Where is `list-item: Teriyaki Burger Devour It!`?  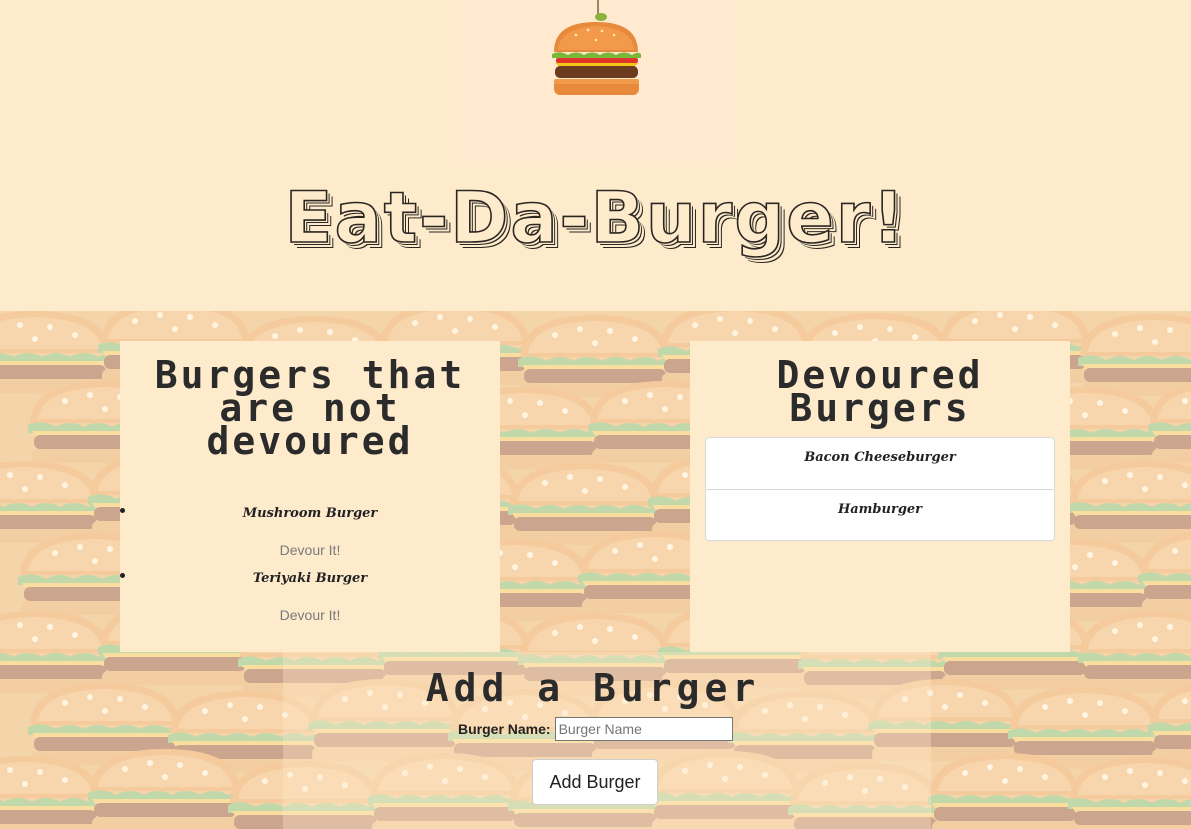
list-item: Teriyaki Burger Devour It! is located at coordinates (310, 598).